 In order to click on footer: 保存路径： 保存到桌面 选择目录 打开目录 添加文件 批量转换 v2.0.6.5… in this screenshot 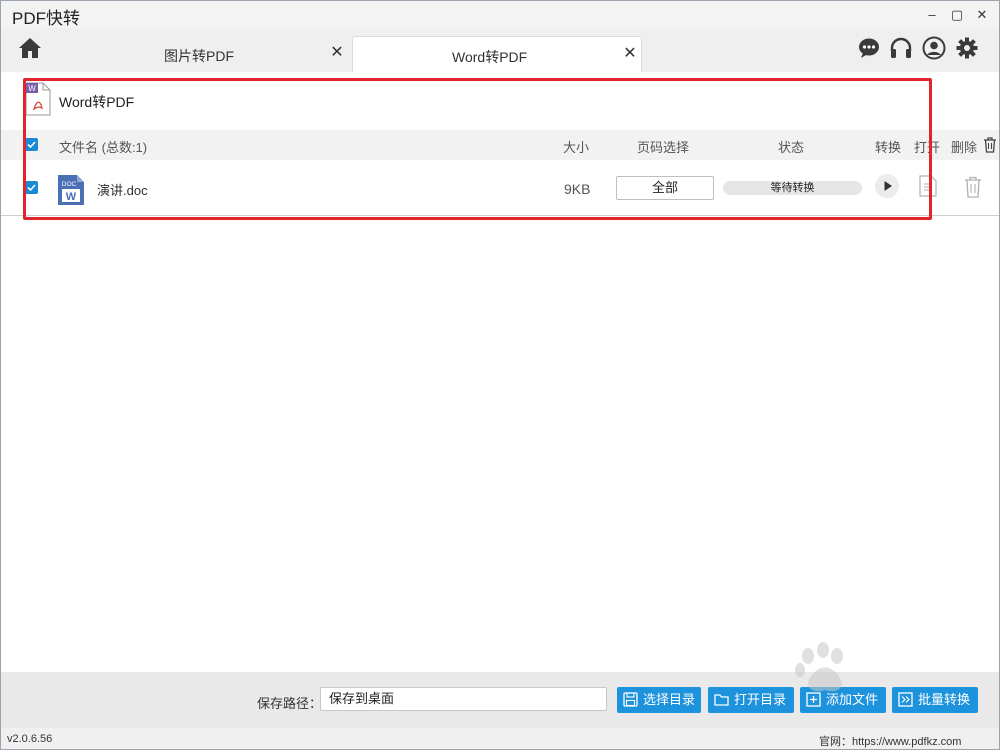, I will do `click(500, 711)`.